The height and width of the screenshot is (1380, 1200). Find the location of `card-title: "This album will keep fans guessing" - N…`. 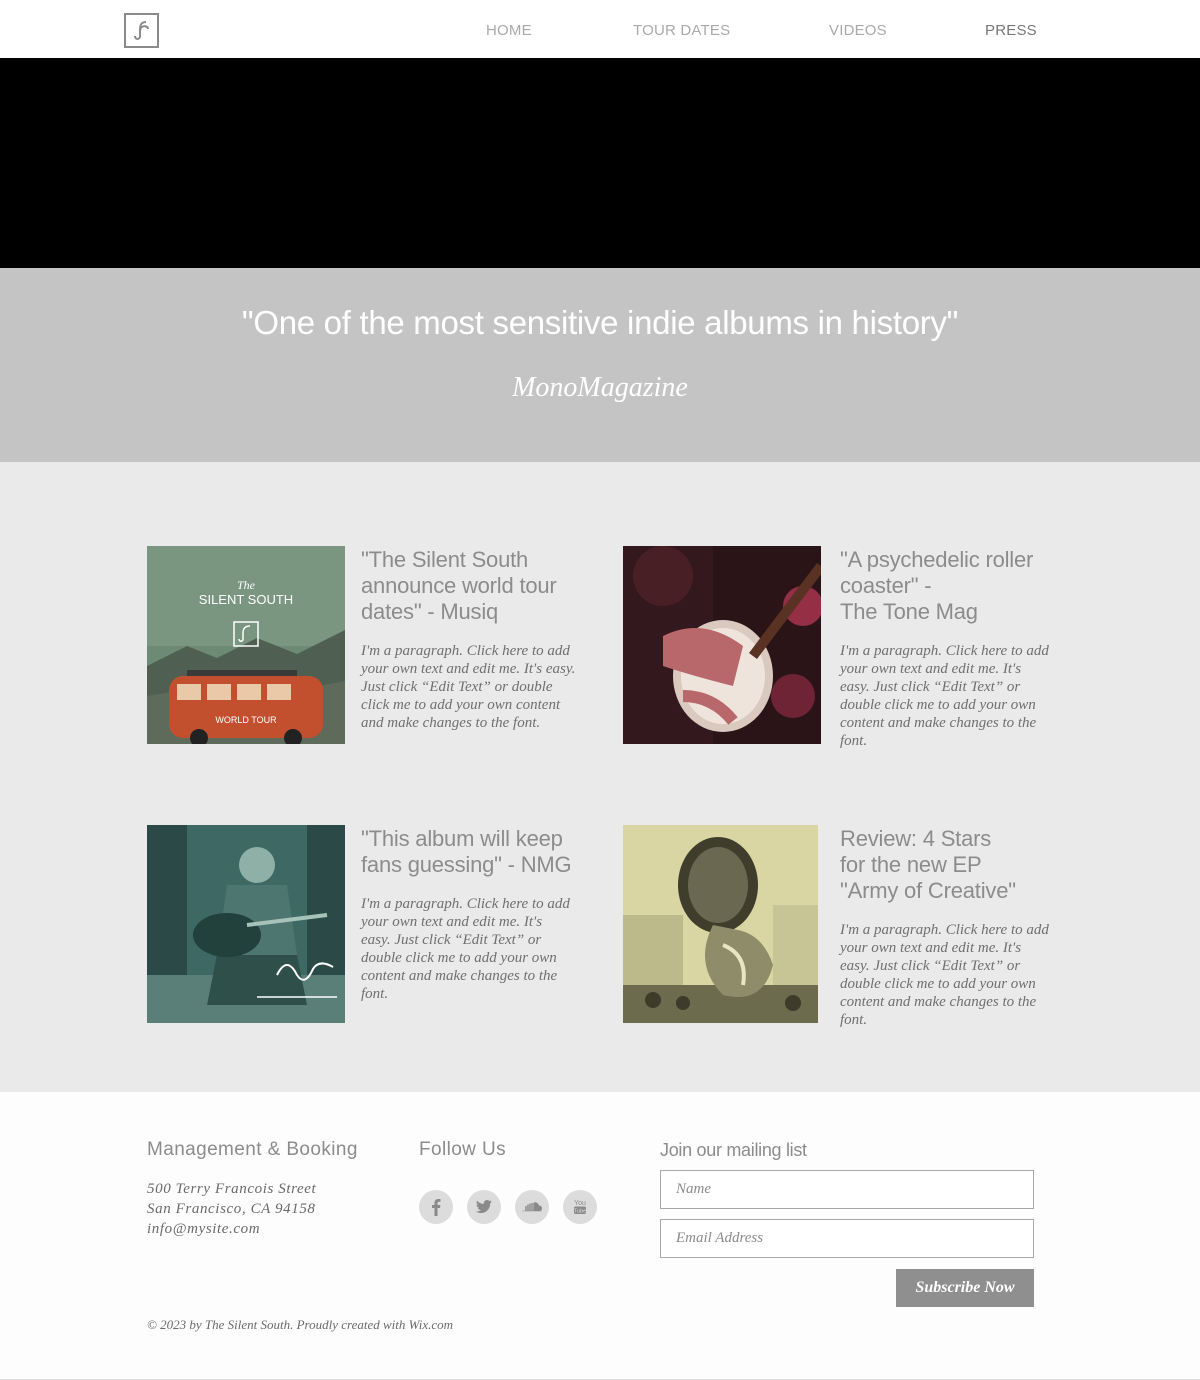

card-title: "This album will keep fans guessing" - N… is located at coordinates (481, 852).